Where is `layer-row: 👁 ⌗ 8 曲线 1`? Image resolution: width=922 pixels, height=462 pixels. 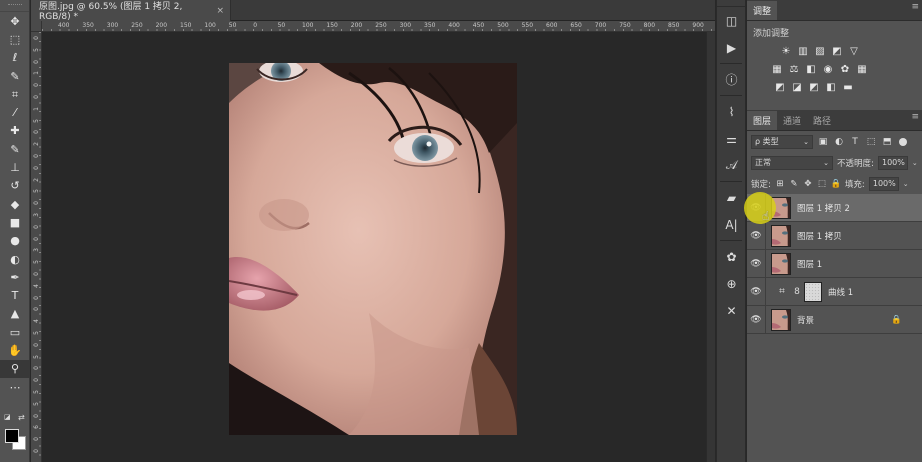 layer-row: 👁 ⌗ 8 曲线 1 is located at coordinates (834, 291).